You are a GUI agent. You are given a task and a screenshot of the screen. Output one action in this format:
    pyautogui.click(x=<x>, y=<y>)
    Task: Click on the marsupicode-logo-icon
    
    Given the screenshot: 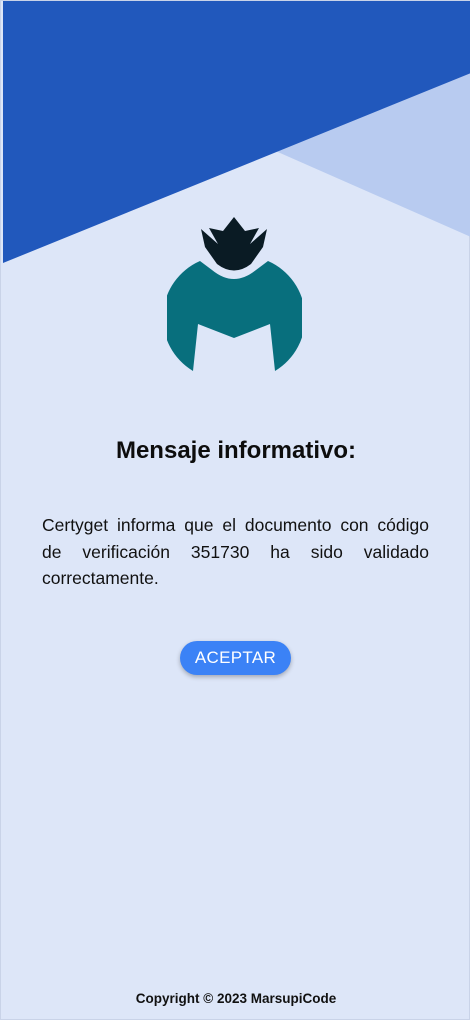 What is the action you would take?
    pyautogui.click(x=234, y=294)
    